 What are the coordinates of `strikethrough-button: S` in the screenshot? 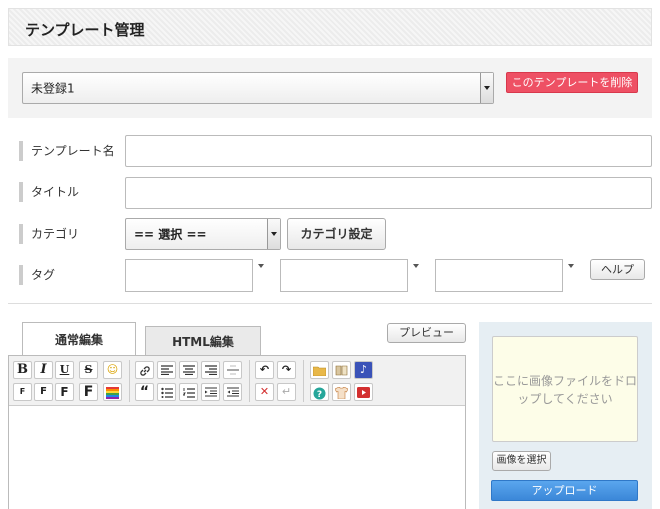 It's located at (88, 370).